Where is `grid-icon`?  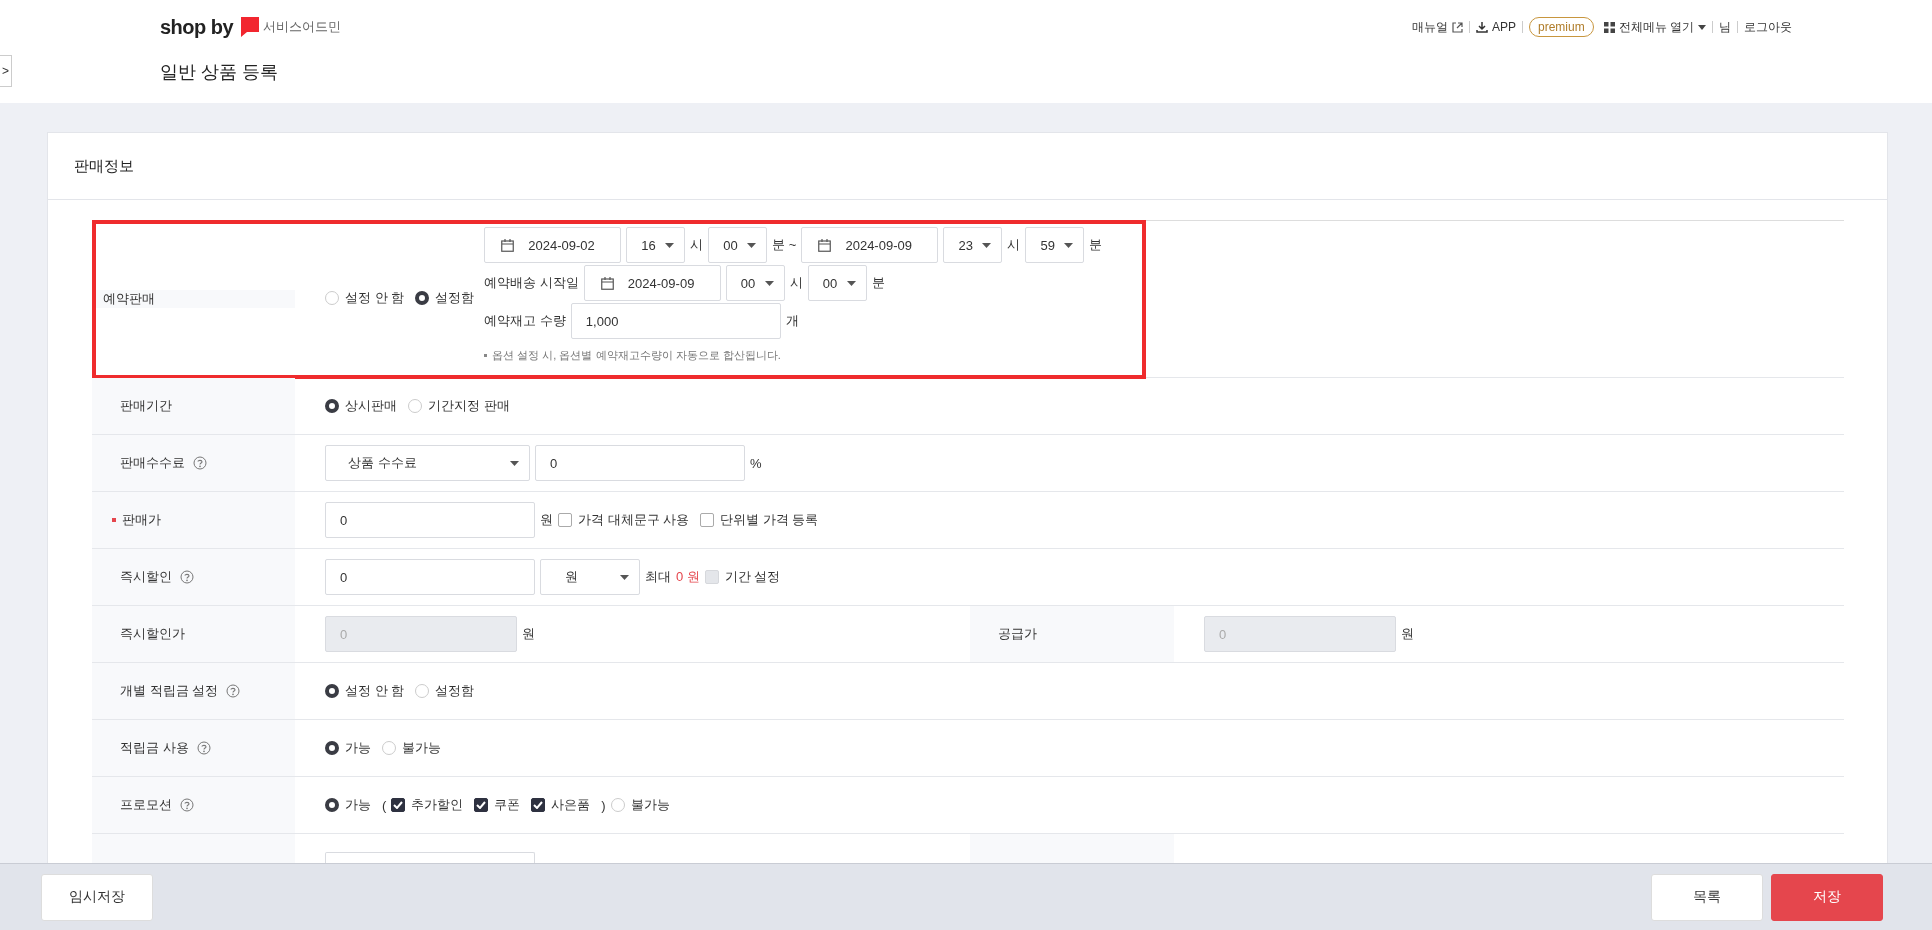 grid-icon is located at coordinates (1609, 27).